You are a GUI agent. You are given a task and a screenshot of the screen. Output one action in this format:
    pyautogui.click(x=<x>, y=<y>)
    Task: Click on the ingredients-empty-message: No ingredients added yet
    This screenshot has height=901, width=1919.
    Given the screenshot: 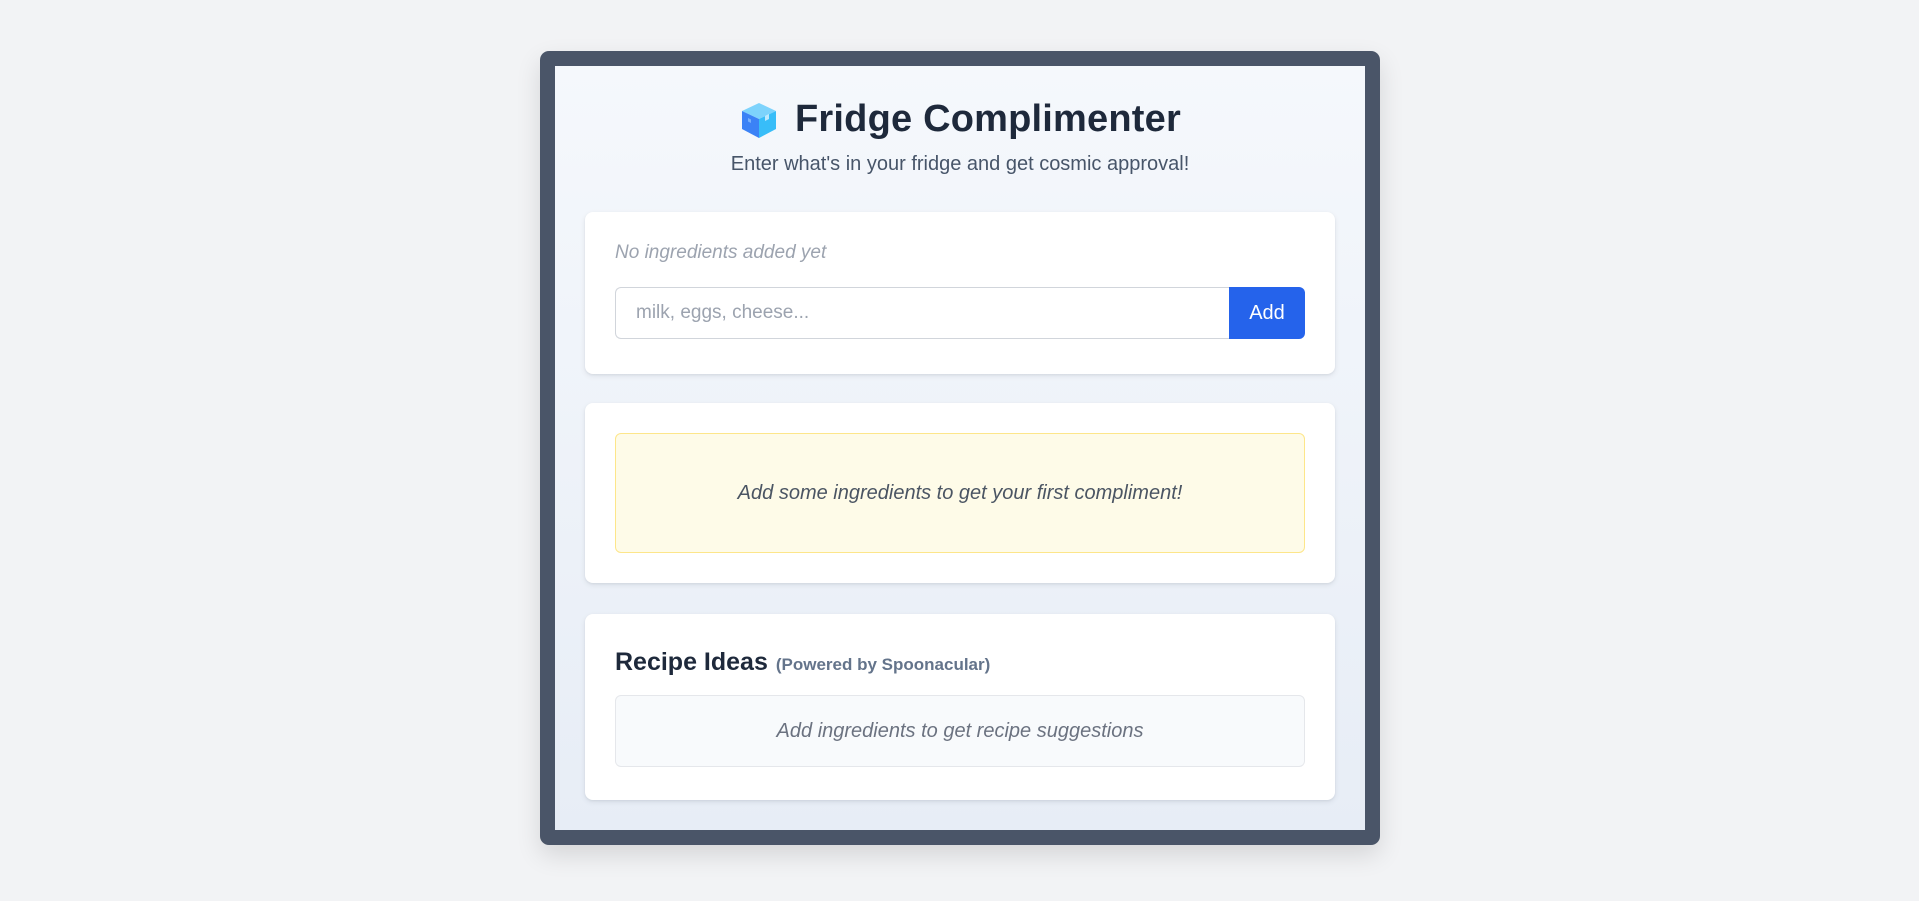 What is the action you would take?
    pyautogui.click(x=721, y=252)
    